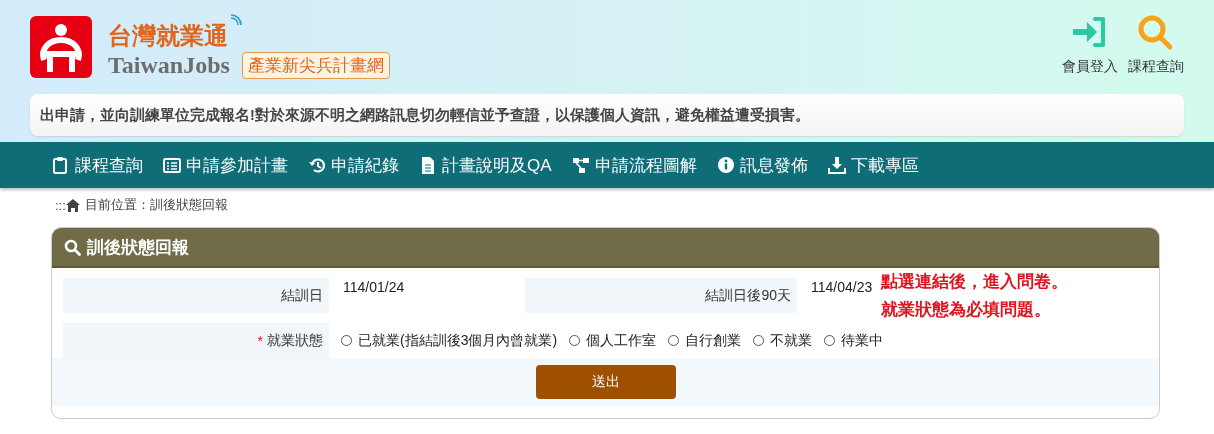 This screenshot has width=1214, height=434. I want to click on radio-label: 不就業, so click(791, 340).